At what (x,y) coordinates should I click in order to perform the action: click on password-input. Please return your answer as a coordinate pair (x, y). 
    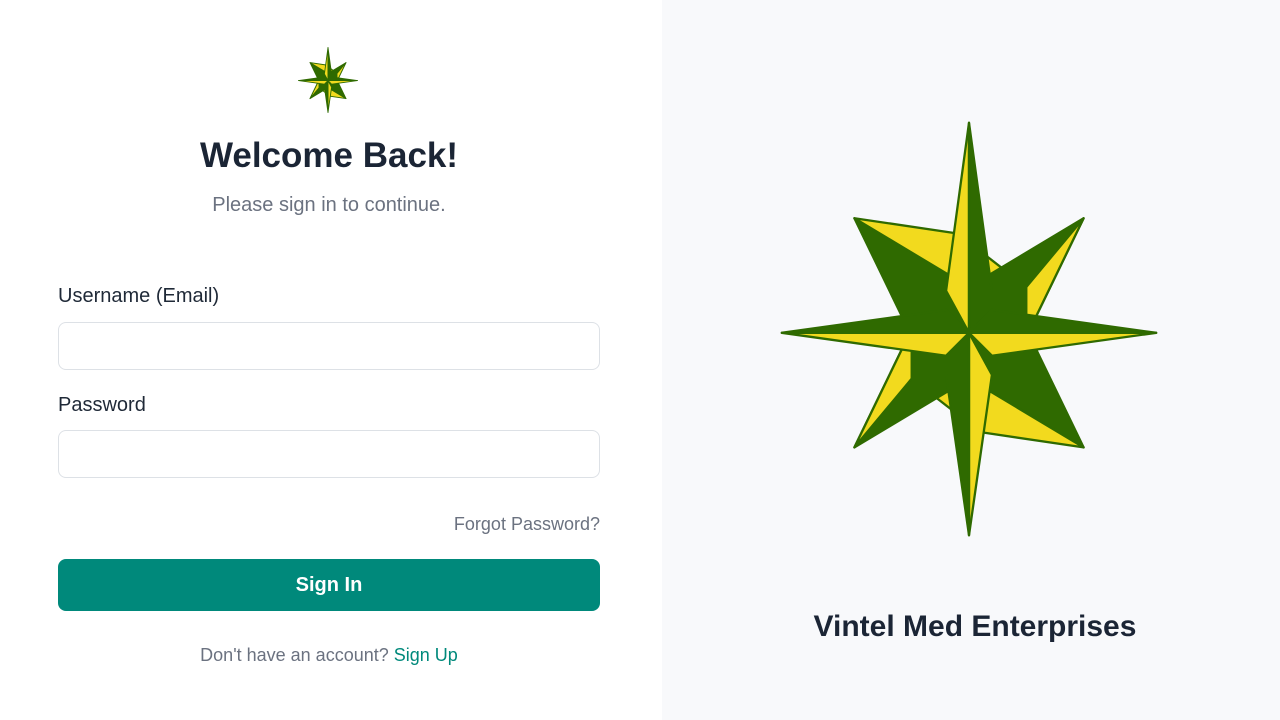
    Looking at the image, I should click on (329, 454).